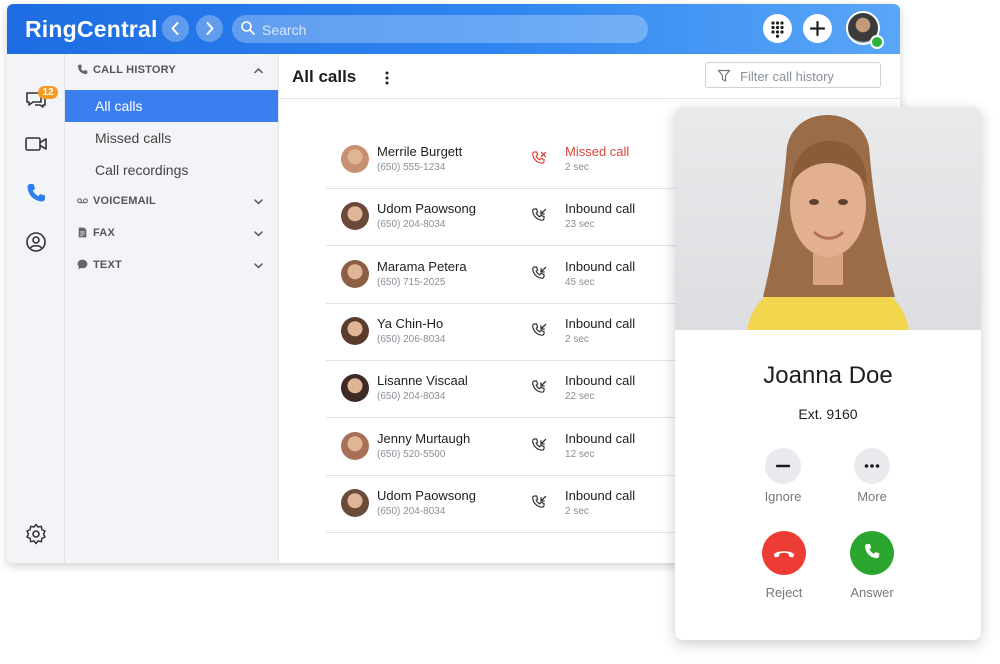 The height and width of the screenshot is (664, 1000). What do you see at coordinates (48, 92) in the screenshot?
I see `messages-badge: 12` at bounding box center [48, 92].